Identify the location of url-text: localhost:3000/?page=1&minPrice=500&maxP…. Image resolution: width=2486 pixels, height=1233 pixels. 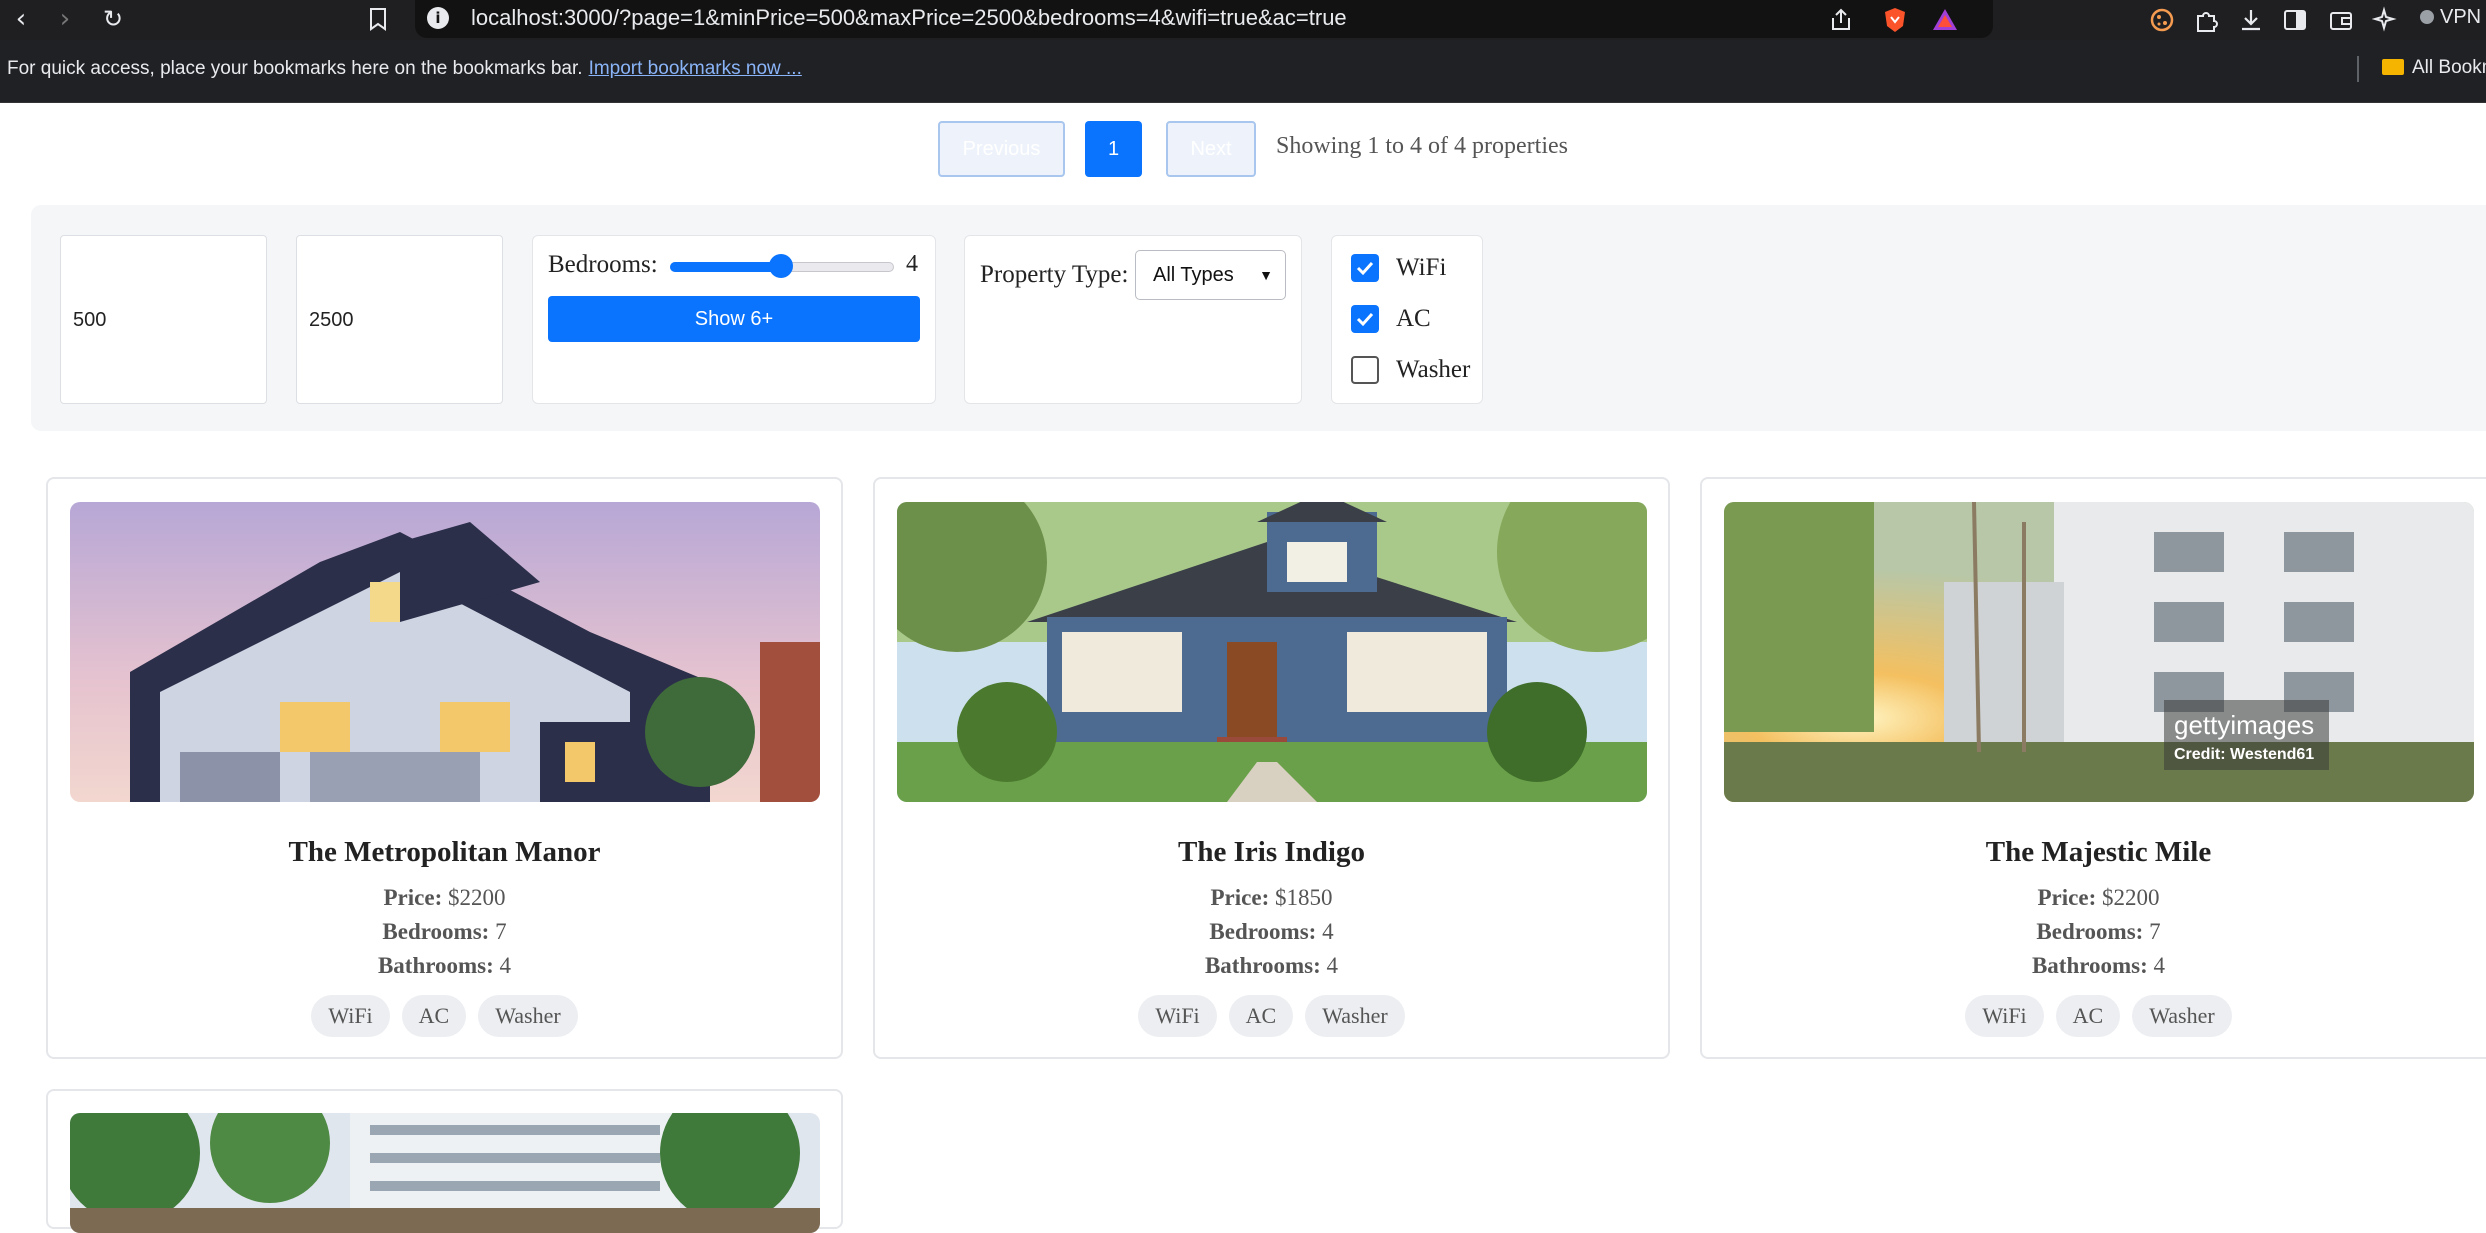
(909, 18).